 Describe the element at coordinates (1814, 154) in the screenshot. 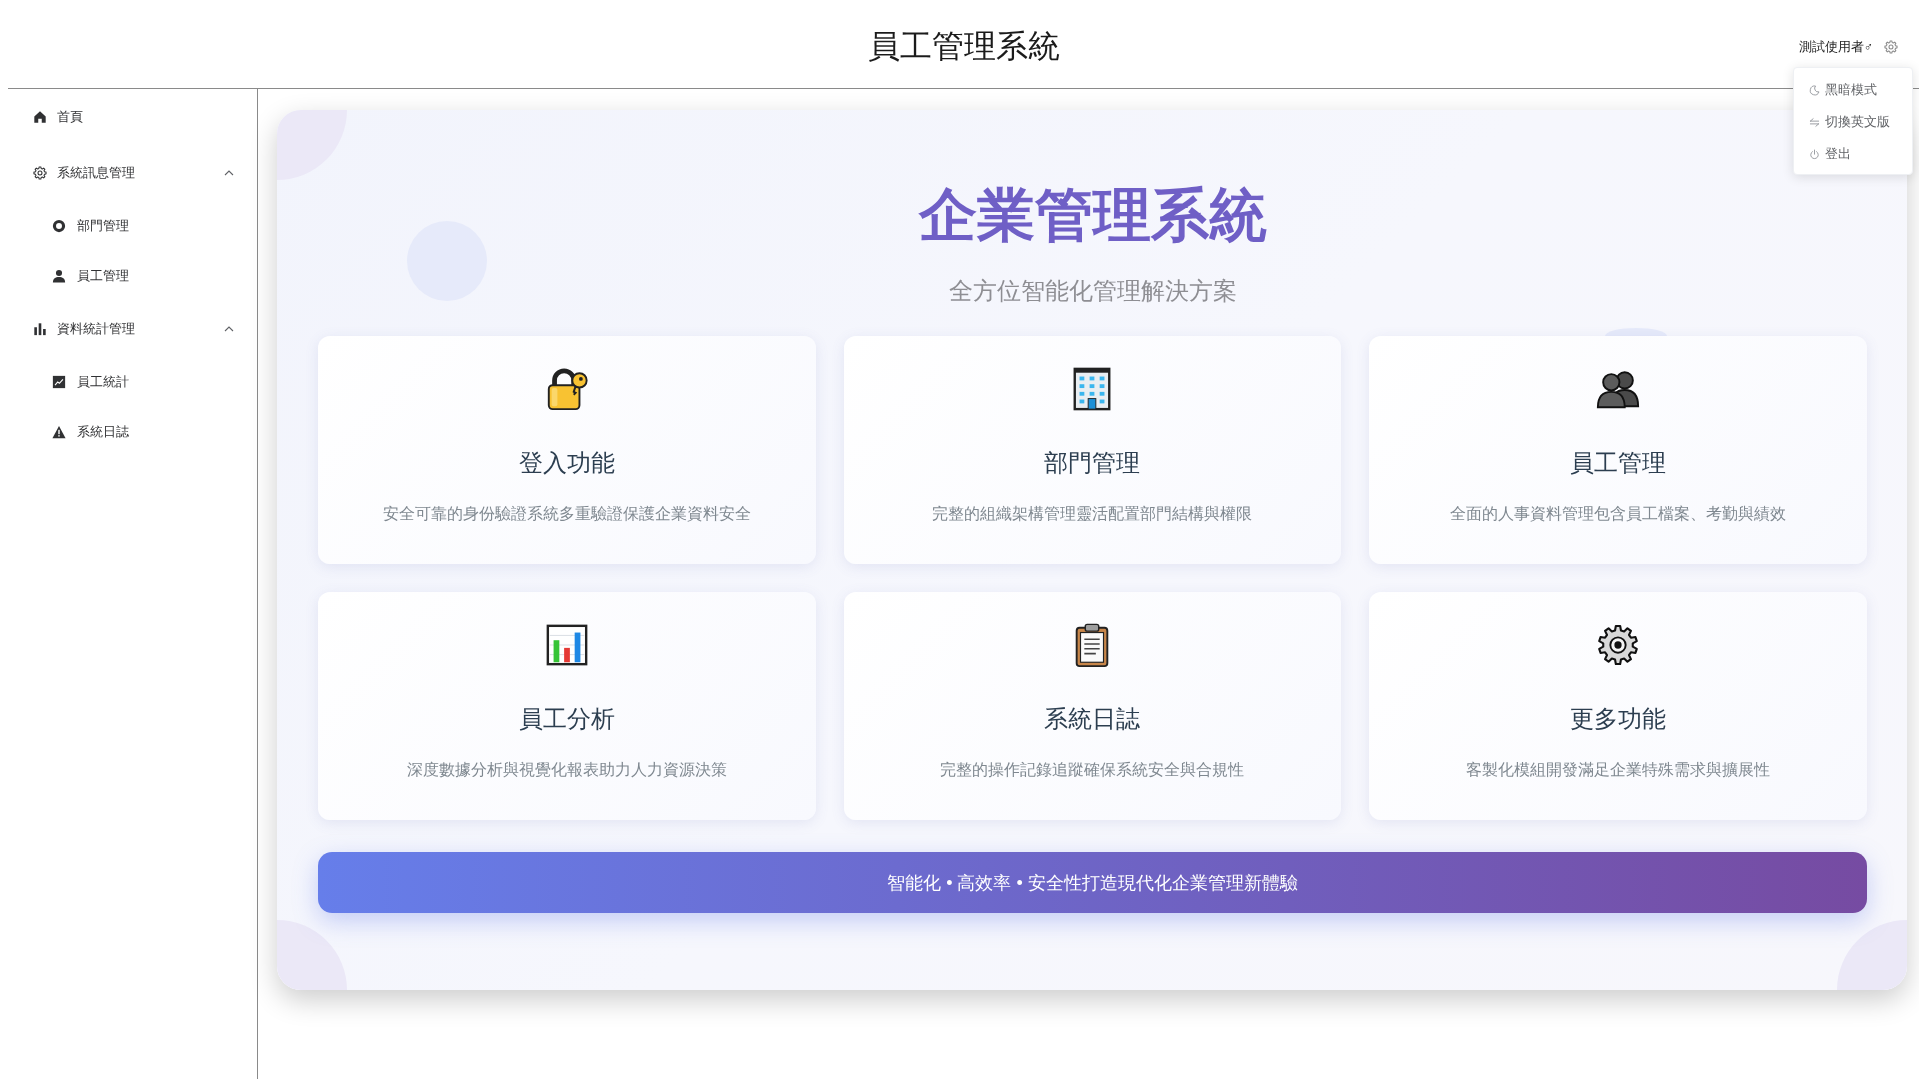

I see `power-icon` at that location.